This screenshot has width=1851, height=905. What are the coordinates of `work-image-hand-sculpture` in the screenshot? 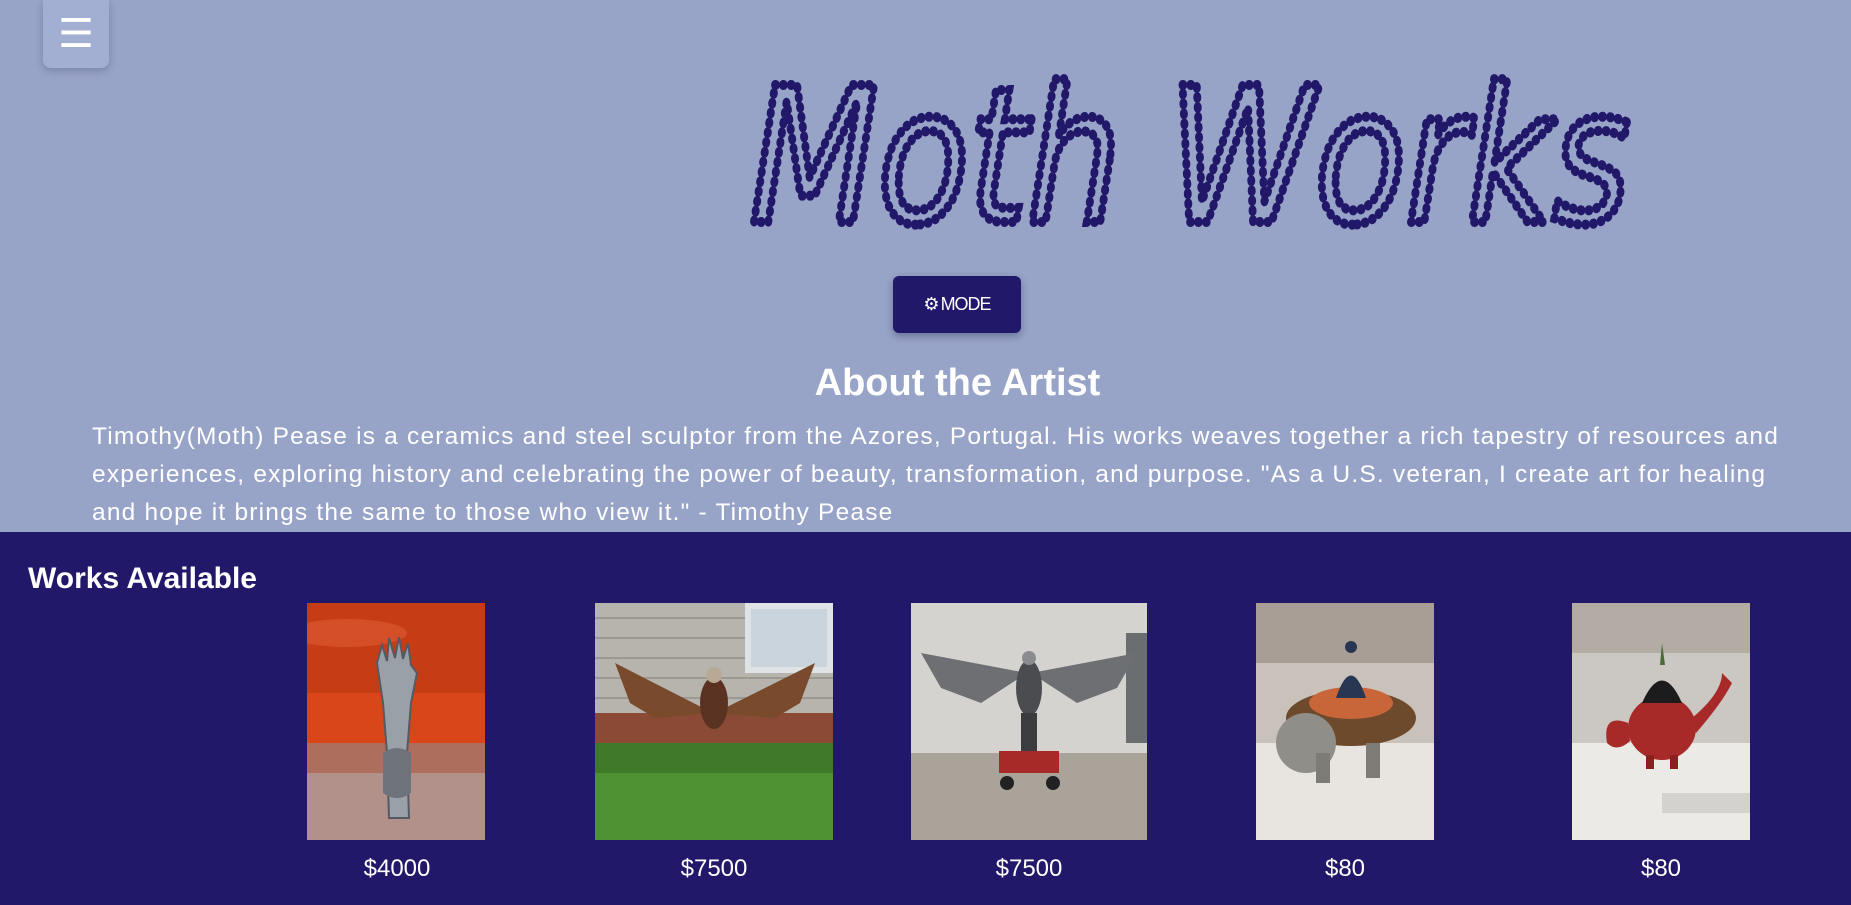 It's located at (396, 721).